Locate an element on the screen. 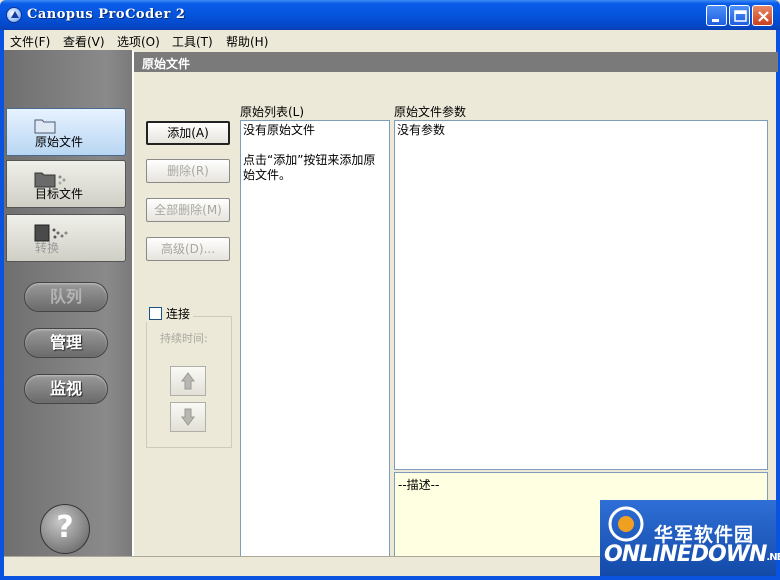 Image resolution: width=780 pixels, height=580 pixels. connect-checkbox is located at coordinates (155, 313).